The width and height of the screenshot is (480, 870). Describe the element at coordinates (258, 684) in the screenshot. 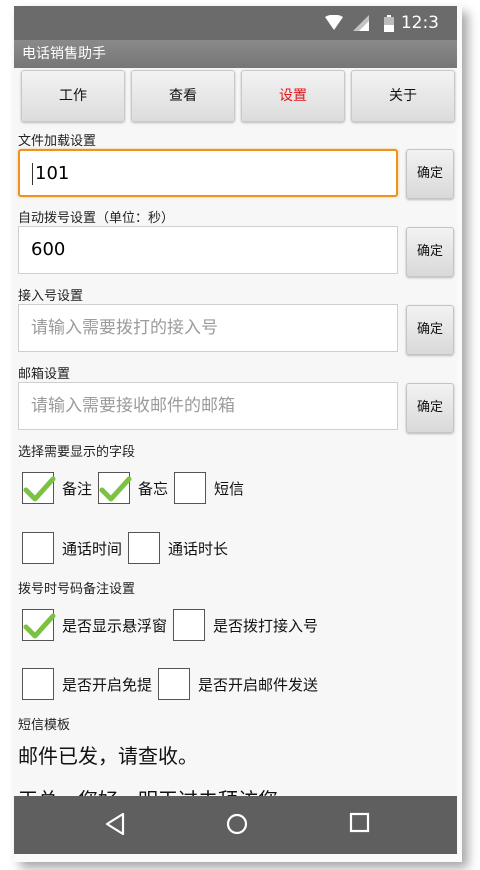

I see `checkbox-email-send-label: 是否开启邮件发送` at that location.